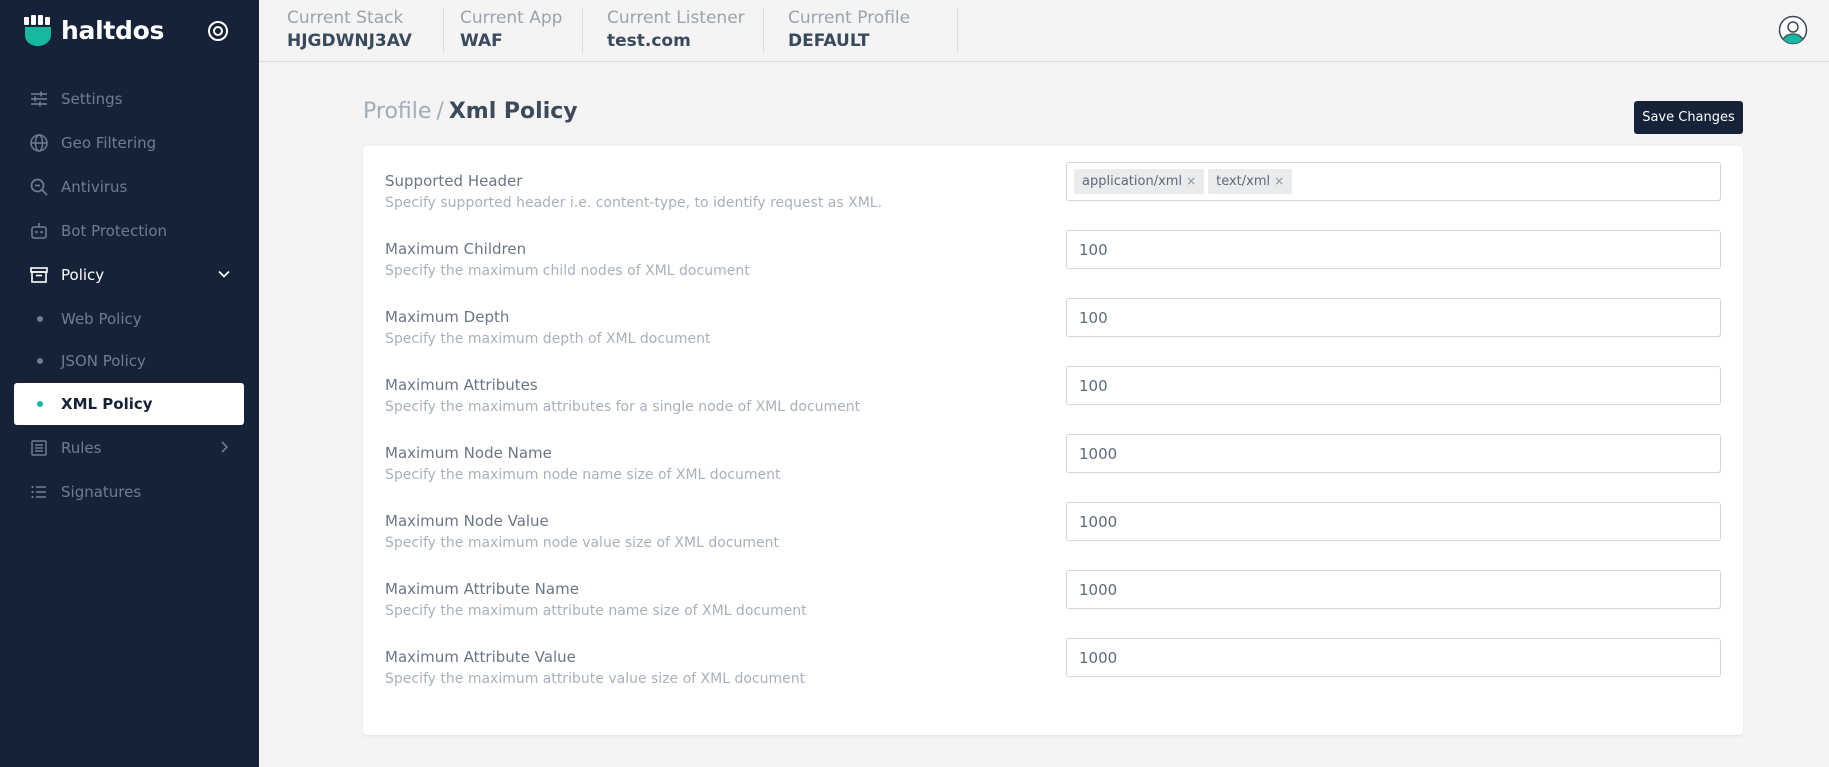 The image size is (1829, 767). What do you see at coordinates (482, 589) in the screenshot?
I see `setting-title: Maximum Attribute Name` at bounding box center [482, 589].